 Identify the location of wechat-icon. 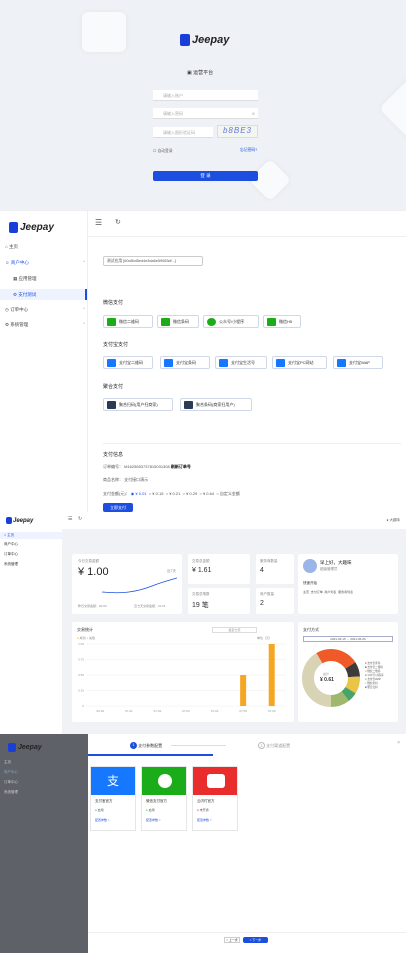
(164, 781).